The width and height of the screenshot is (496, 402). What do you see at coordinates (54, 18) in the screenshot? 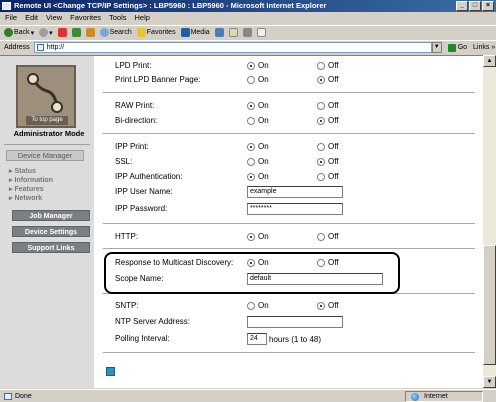
I see `menu-view: View` at bounding box center [54, 18].